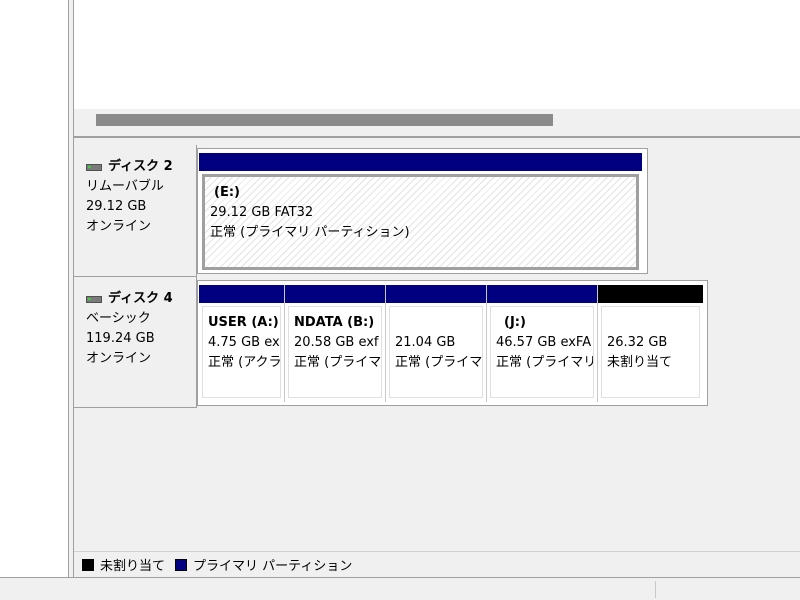 The image size is (800, 600). What do you see at coordinates (273, 566) in the screenshot?
I see `legend-primary-label: プライマリ パーティション` at bounding box center [273, 566].